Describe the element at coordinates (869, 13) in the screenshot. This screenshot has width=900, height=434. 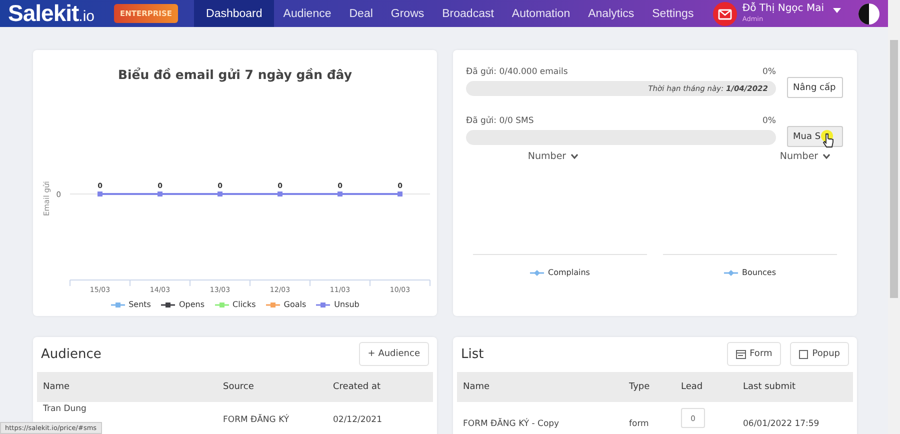
I see `theme-toggle-icon` at that location.